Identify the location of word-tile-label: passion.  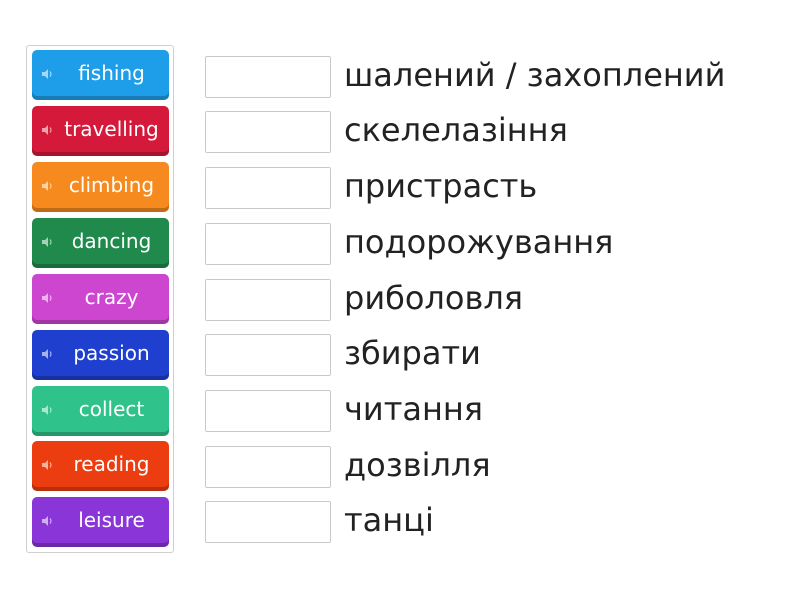
(111, 353).